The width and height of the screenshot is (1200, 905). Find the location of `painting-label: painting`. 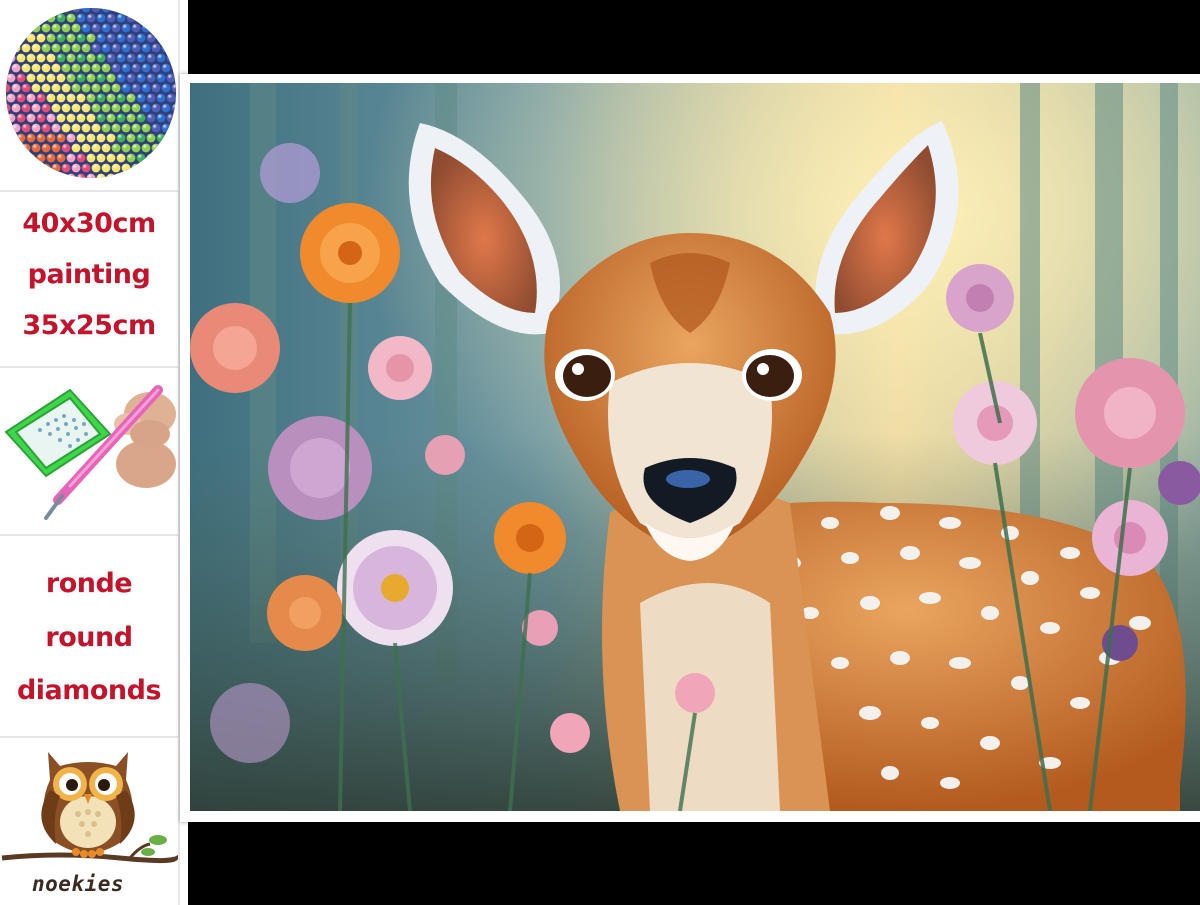

painting-label: painting is located at coordinates (89, 274).